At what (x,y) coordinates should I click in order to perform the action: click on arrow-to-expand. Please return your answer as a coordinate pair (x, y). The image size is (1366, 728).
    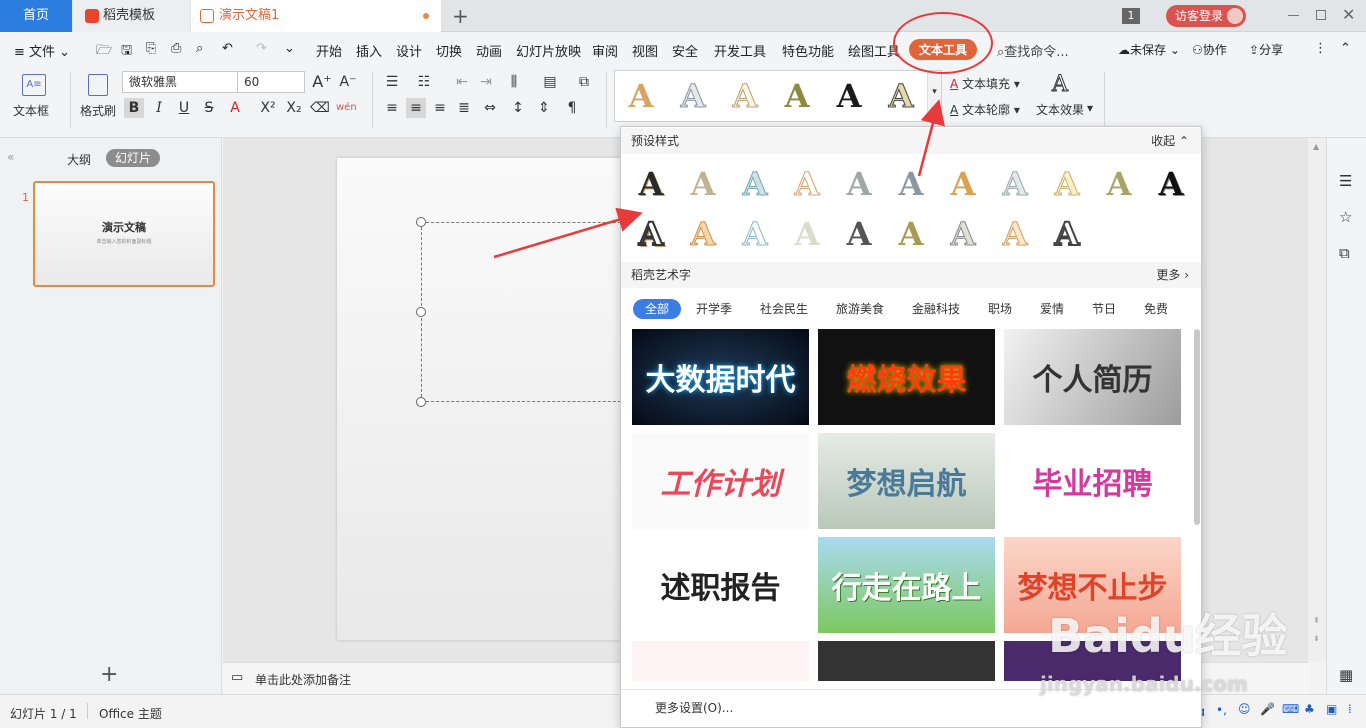
    Looking at the image, I should click on (931, 138).